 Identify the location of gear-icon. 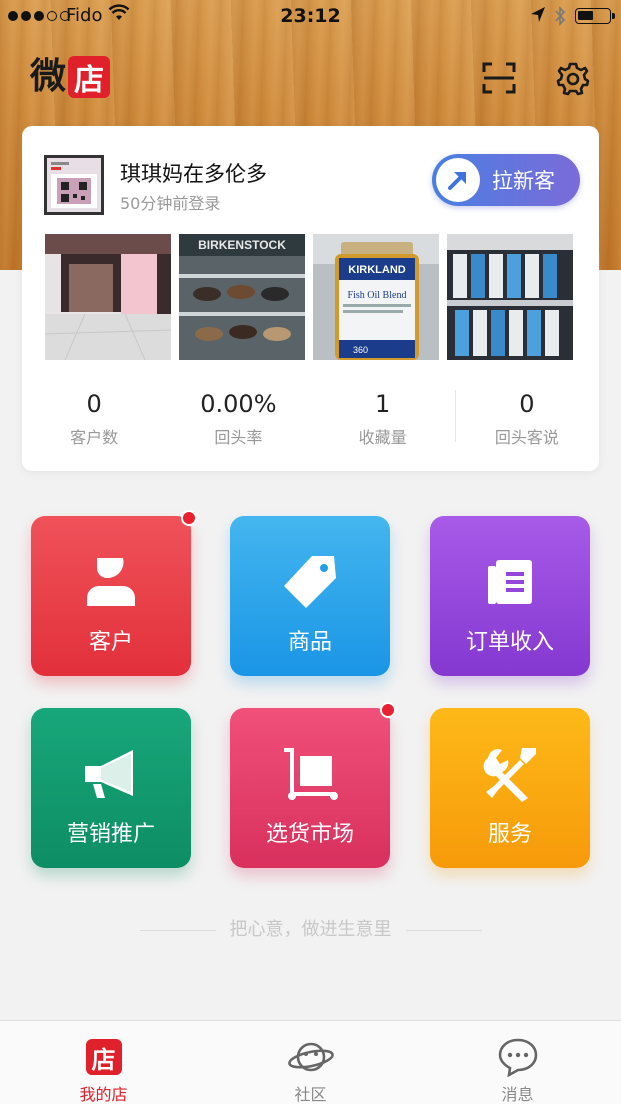
(573, 81).